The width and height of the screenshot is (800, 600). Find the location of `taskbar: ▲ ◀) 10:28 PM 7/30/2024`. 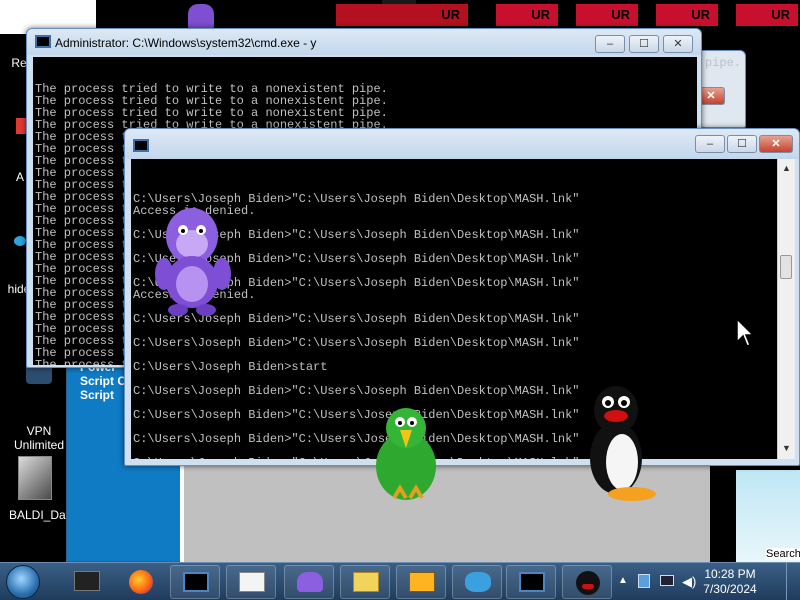

taskbar: ▲ ◀) 10:28 PM 7/30/2024 is located at coordinates (400, 581).